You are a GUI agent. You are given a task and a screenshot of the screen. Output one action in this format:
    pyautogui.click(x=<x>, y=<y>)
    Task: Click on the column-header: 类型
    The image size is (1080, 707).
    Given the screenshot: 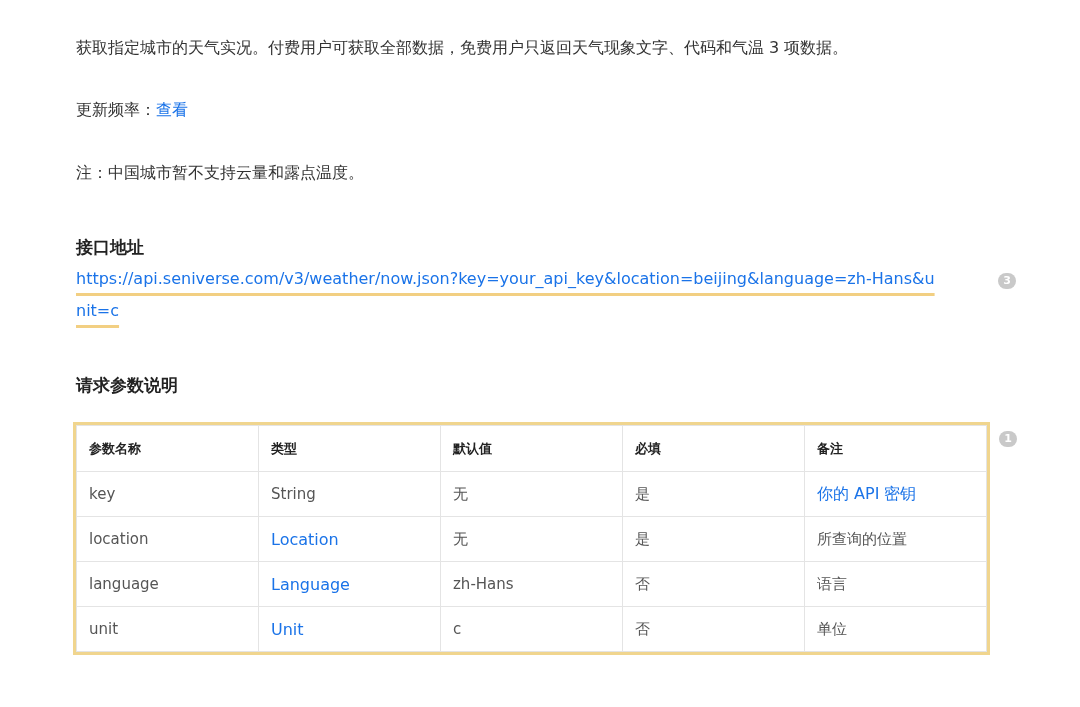 What is the action you would take?
    pyautogui.click(x=349, y=448)
    